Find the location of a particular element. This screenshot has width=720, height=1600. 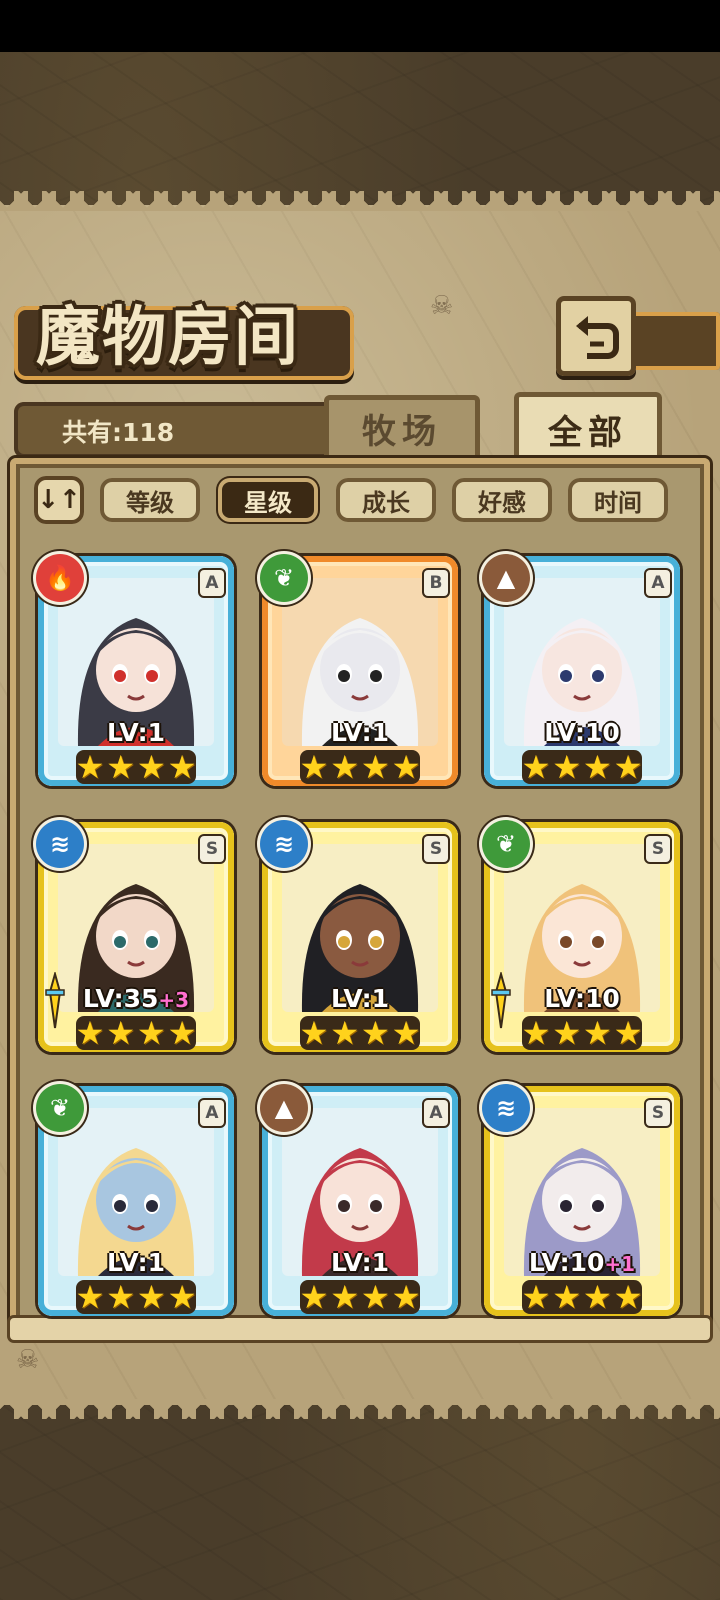

monster-level: LV:10+1 is located at coordinates (582, 1262).